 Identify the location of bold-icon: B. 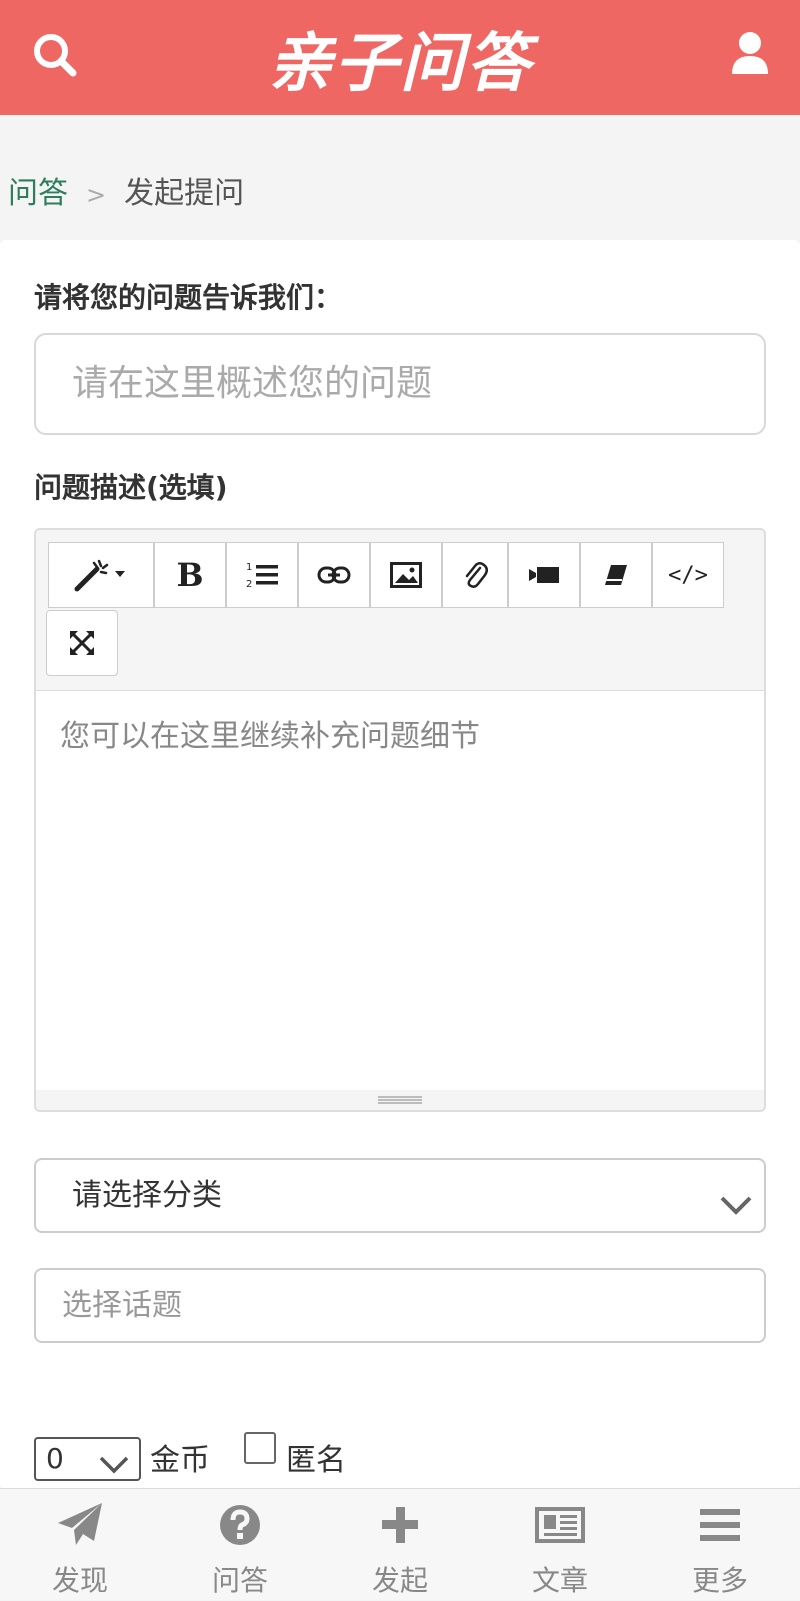
(190, 575).